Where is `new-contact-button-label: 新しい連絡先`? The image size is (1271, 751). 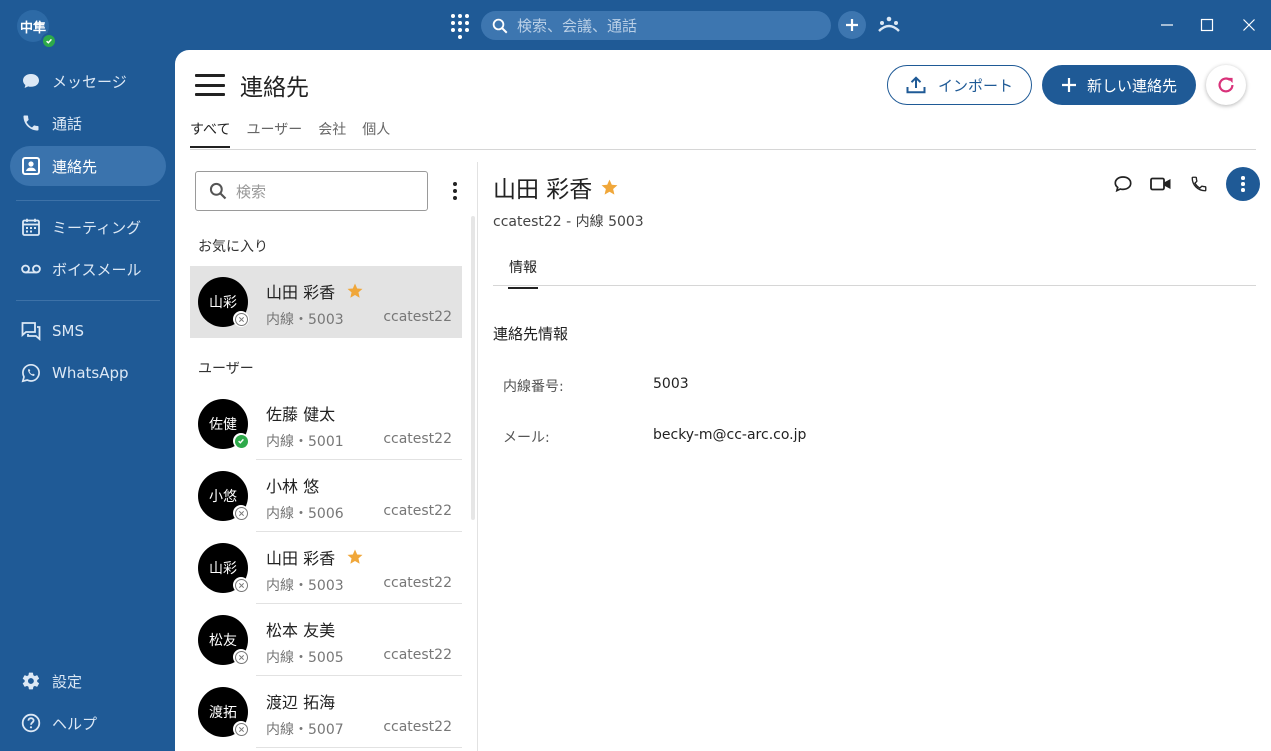 new-contact-button-label: 新しい連絡先 is located at coordinates (1131, 85).